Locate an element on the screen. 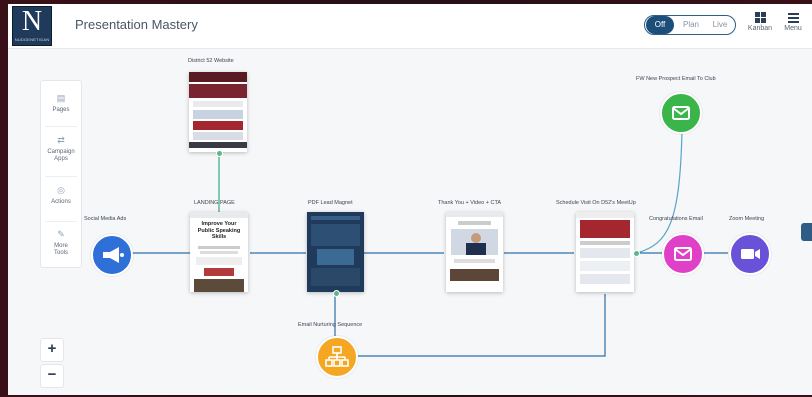 Image resolution: width=812 pixels, height=397 pixels. apps-icon: ⇄ is located at coordinates (61, 140).